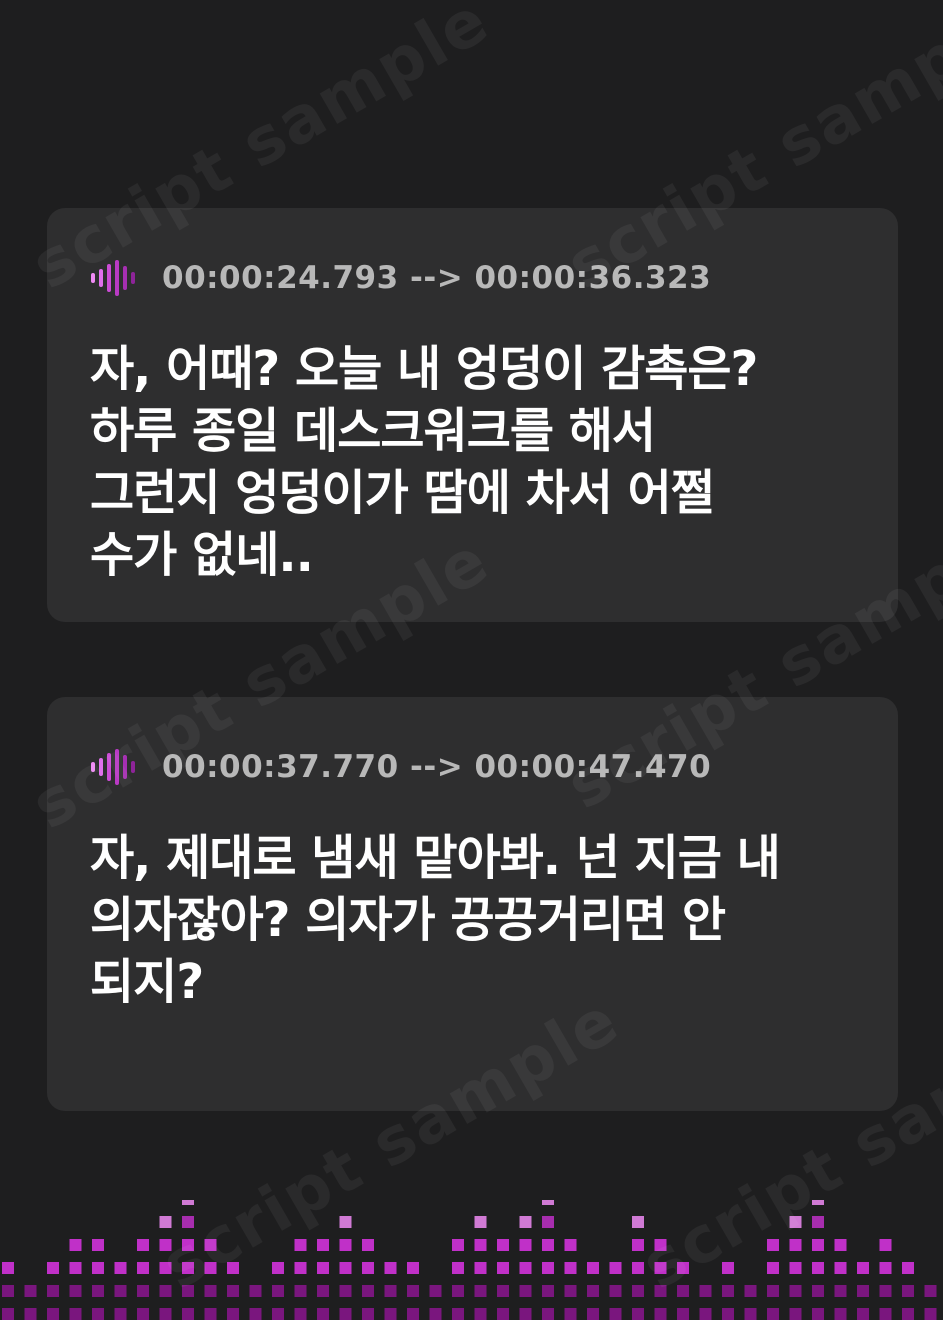 This screenshot has width=943, height=1320. What do you see at coordinates (437, 278) in the screenshot?
I see `timestamp: 00:00:24.793 --> 00:00:36.323` at bounding box center [437, 278].